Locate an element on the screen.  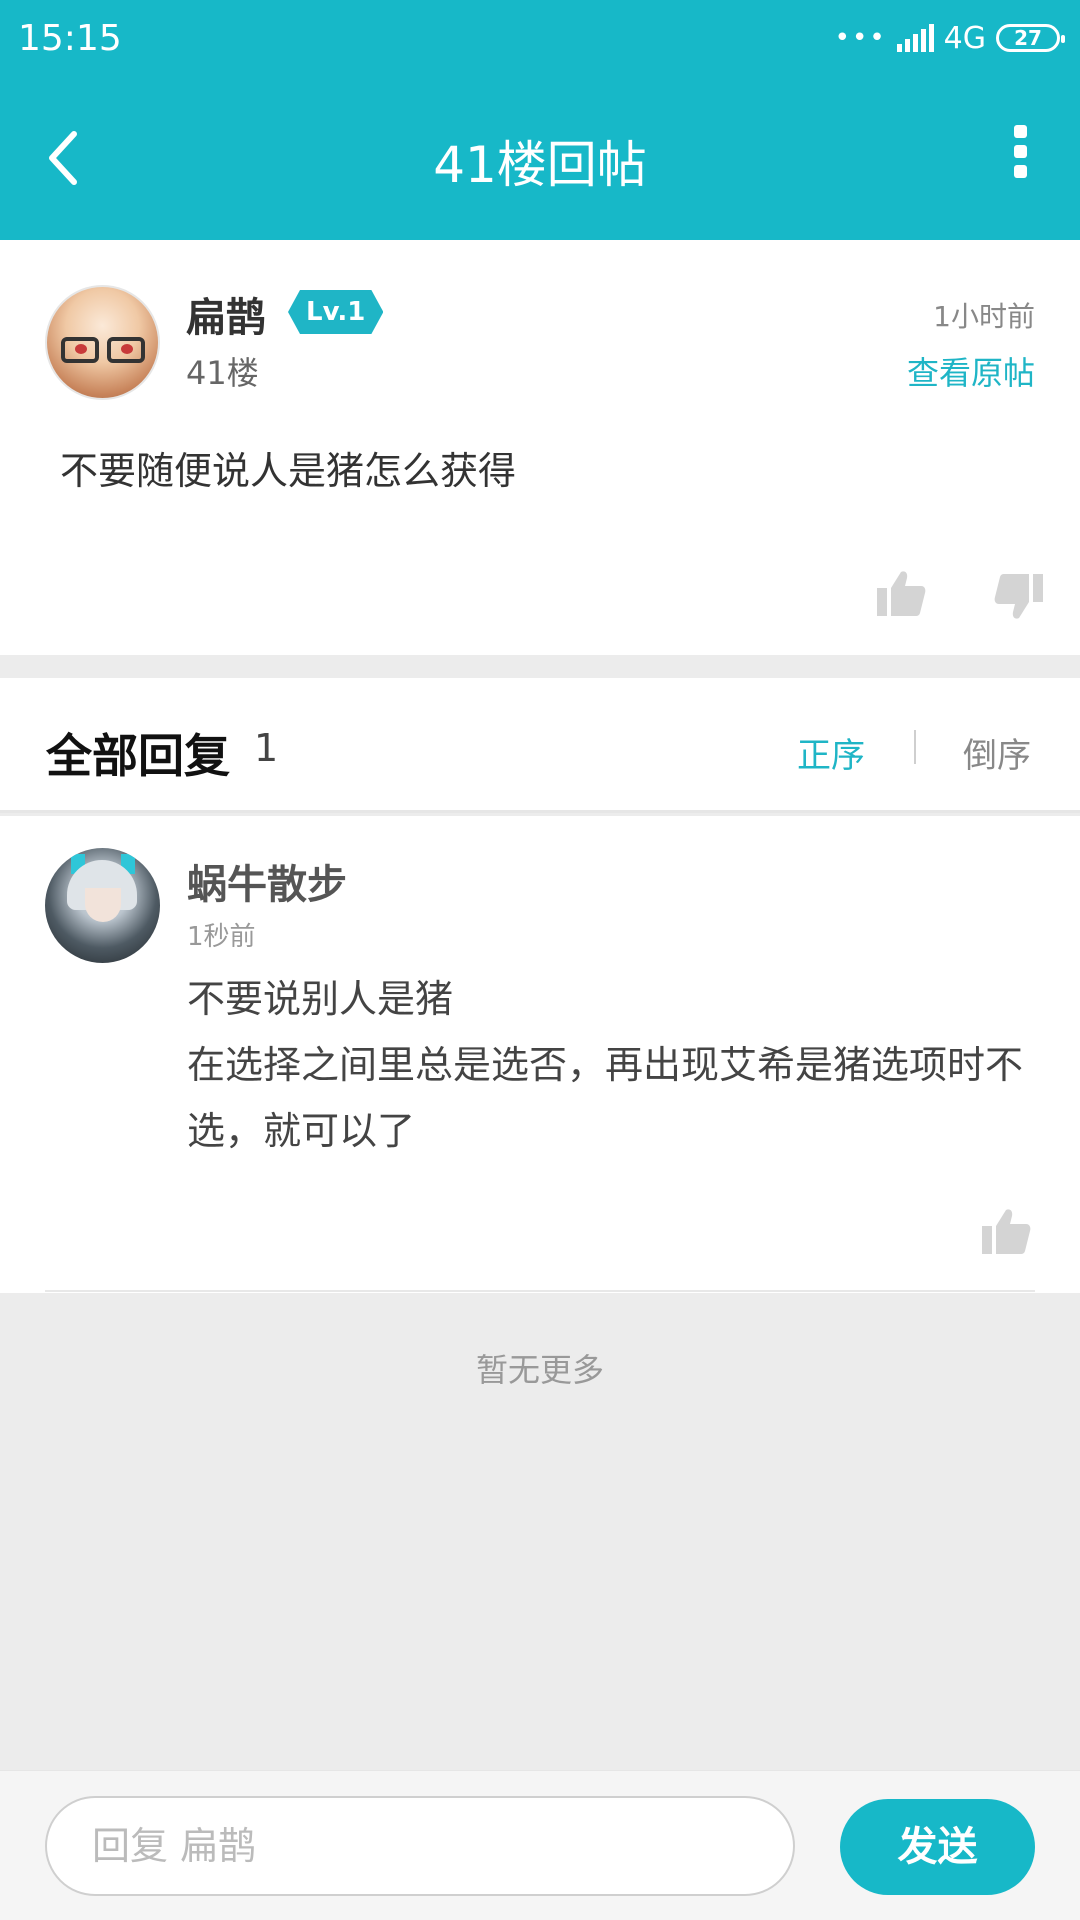
thumbs-down-icon is located at coordinates (1019, 596).